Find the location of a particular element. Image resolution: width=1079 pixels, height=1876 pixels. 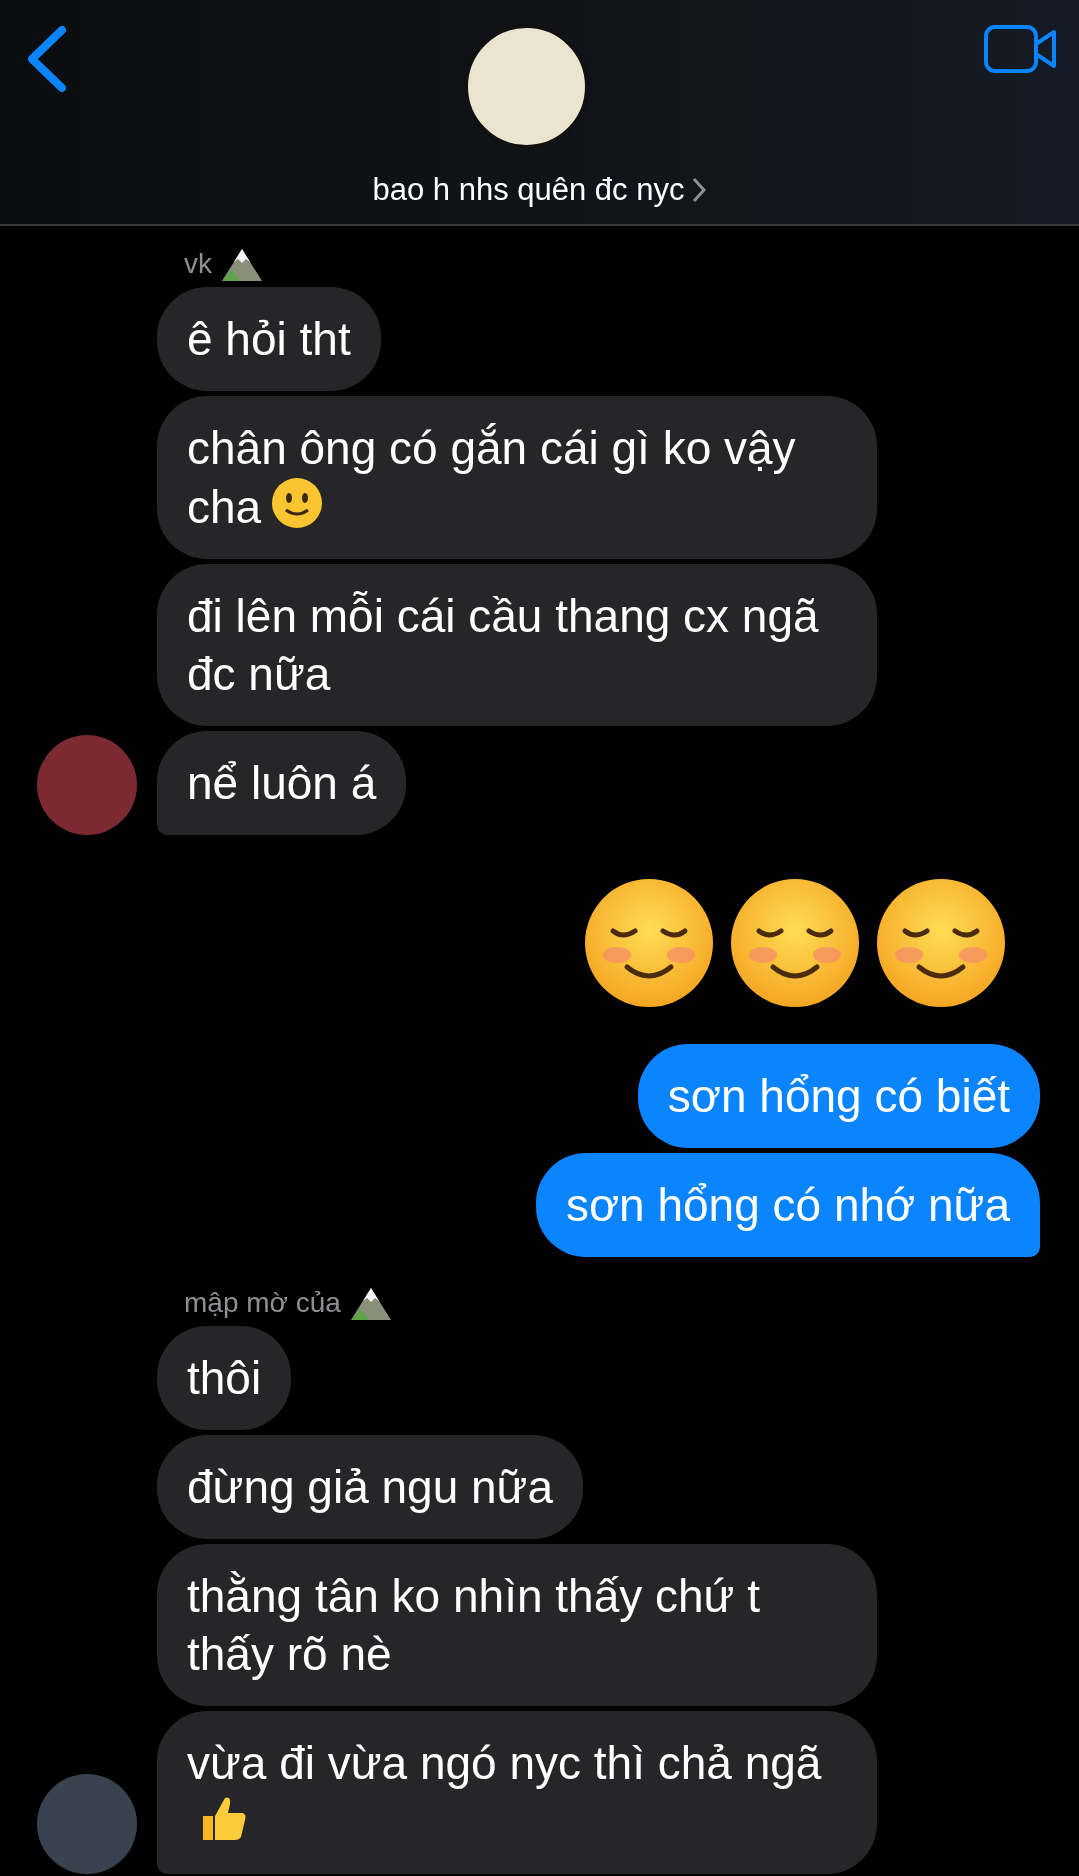

chat-title: bao h nhs quên đc nyc is located at coordinates (528, 190).